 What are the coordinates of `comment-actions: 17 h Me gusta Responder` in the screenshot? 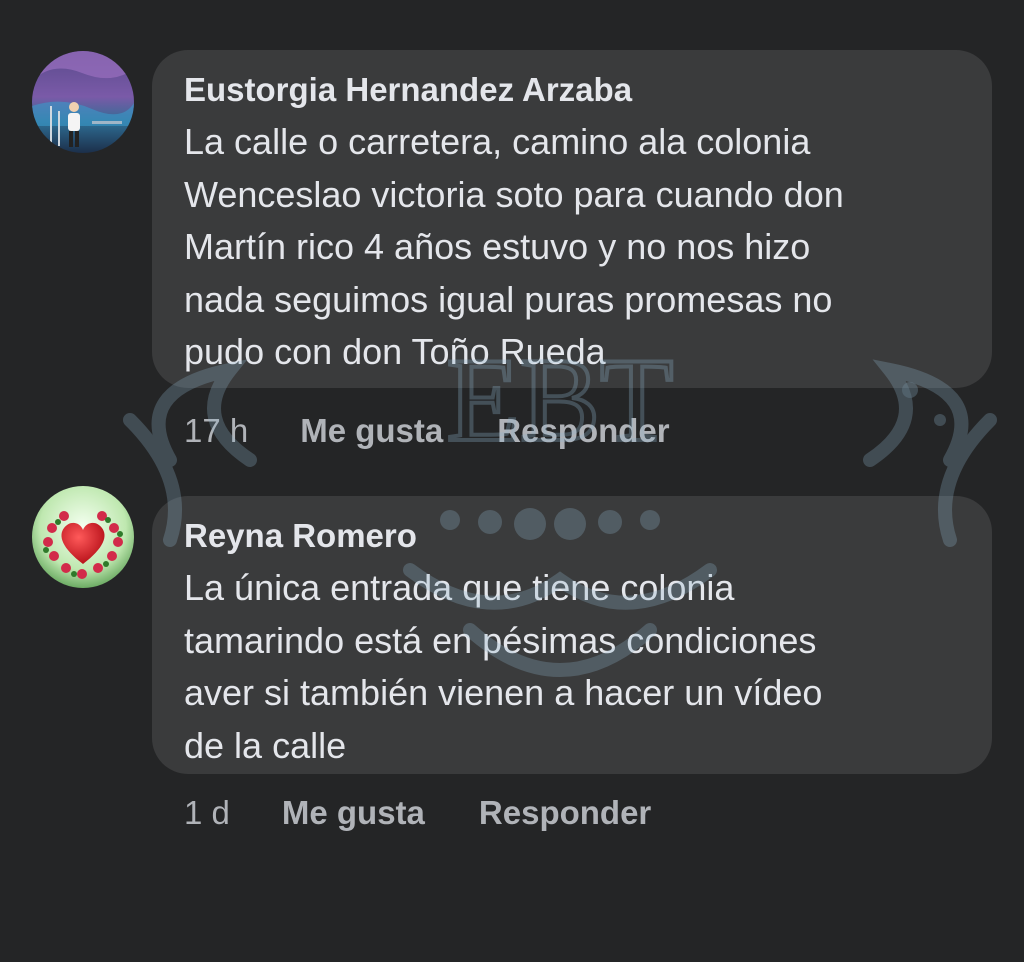 It's located at (427, 431).